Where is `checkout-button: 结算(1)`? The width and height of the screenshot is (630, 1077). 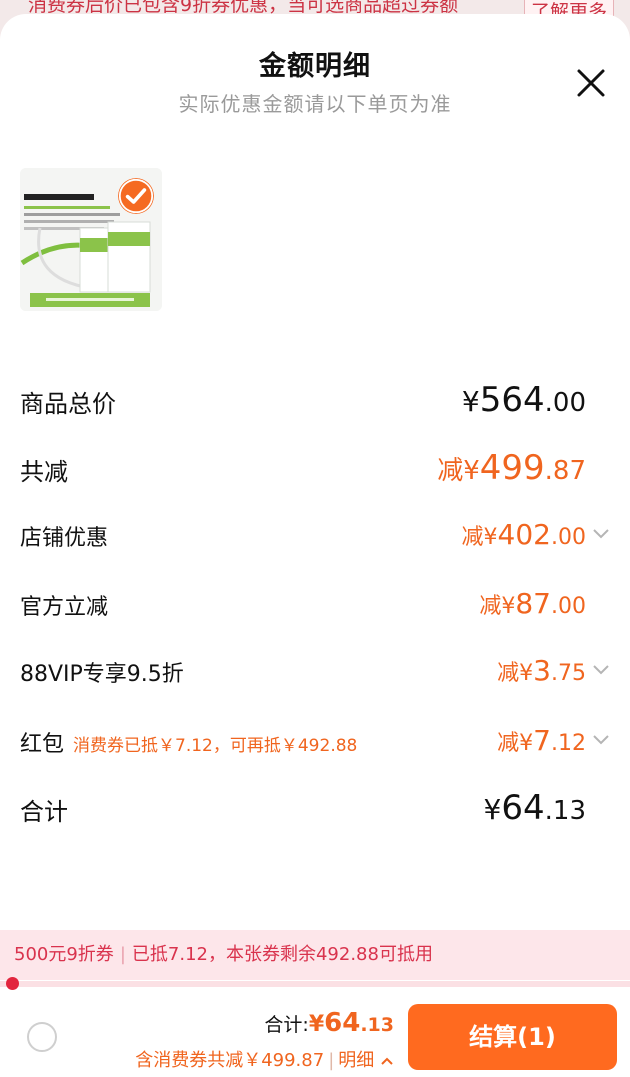 checkout-button: 结算(1) is located at coordinates (512, 1037).